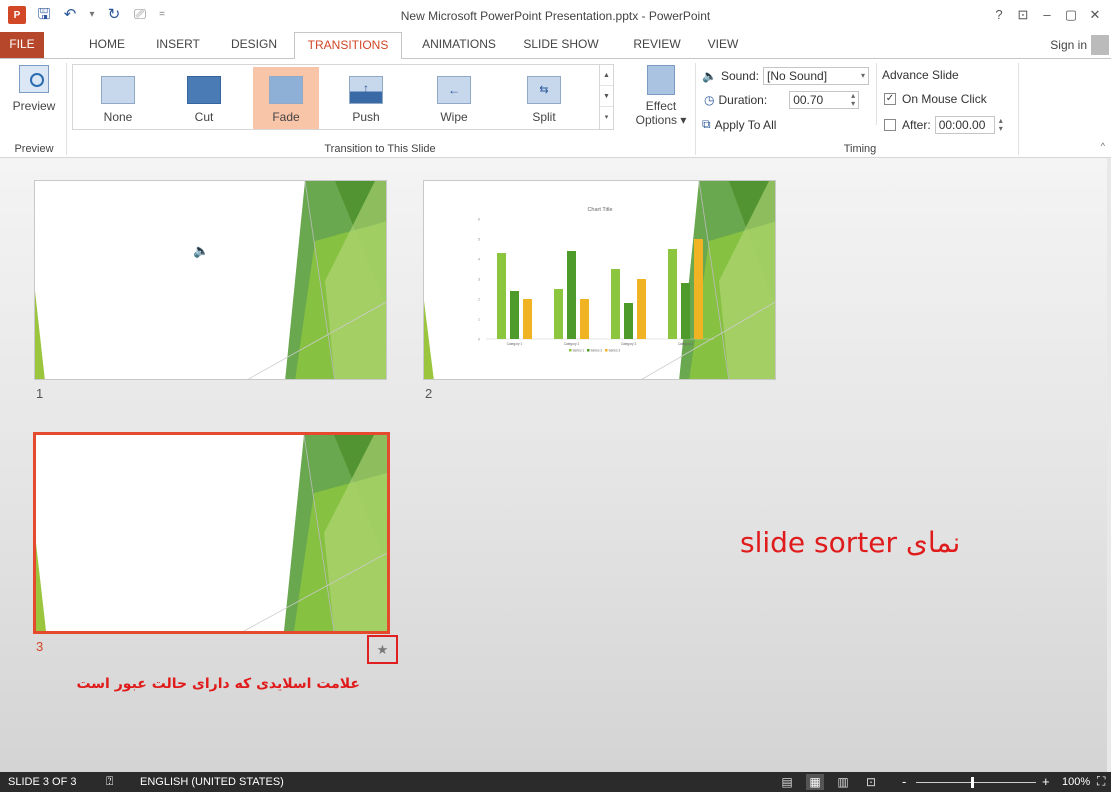 This screenshot has width=1111, height=792. I want to click on apply-to-all-icon: ⧉, so click(706, 124).